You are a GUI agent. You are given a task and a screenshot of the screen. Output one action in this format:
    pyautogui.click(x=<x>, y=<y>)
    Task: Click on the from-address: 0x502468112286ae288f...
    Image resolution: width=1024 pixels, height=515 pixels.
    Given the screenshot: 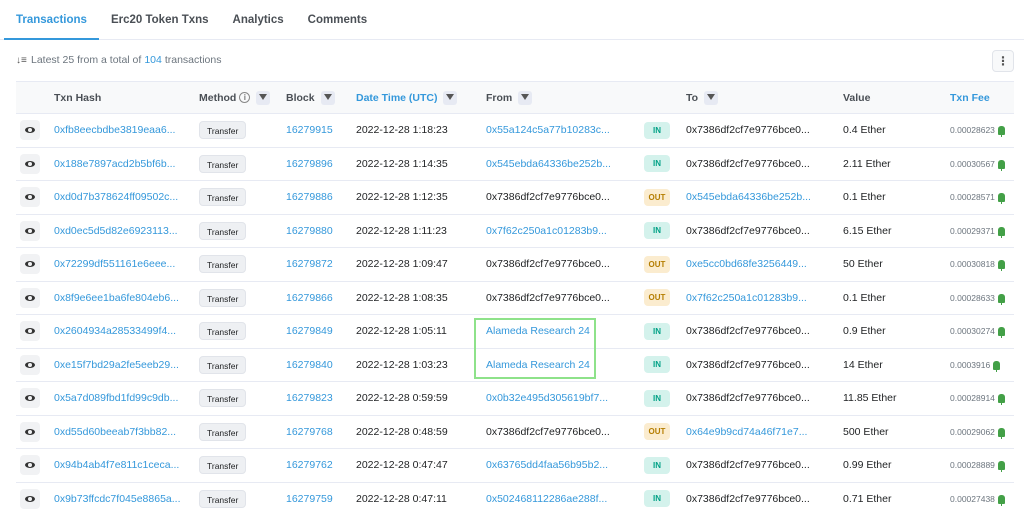 What is the action you would take?
    pyautogui.click(x=561, y=498)
    